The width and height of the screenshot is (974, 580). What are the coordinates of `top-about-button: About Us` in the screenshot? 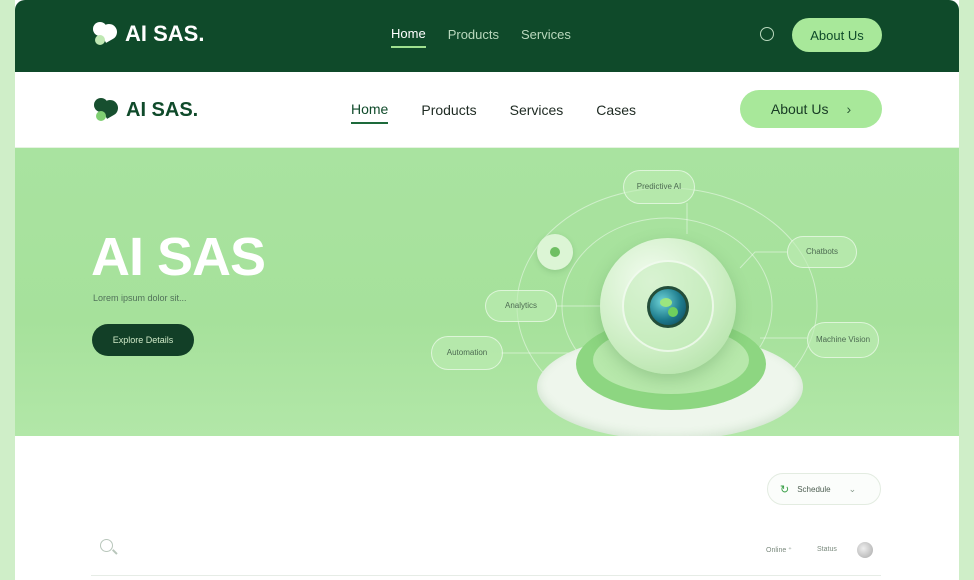 It's located at (837, 35).